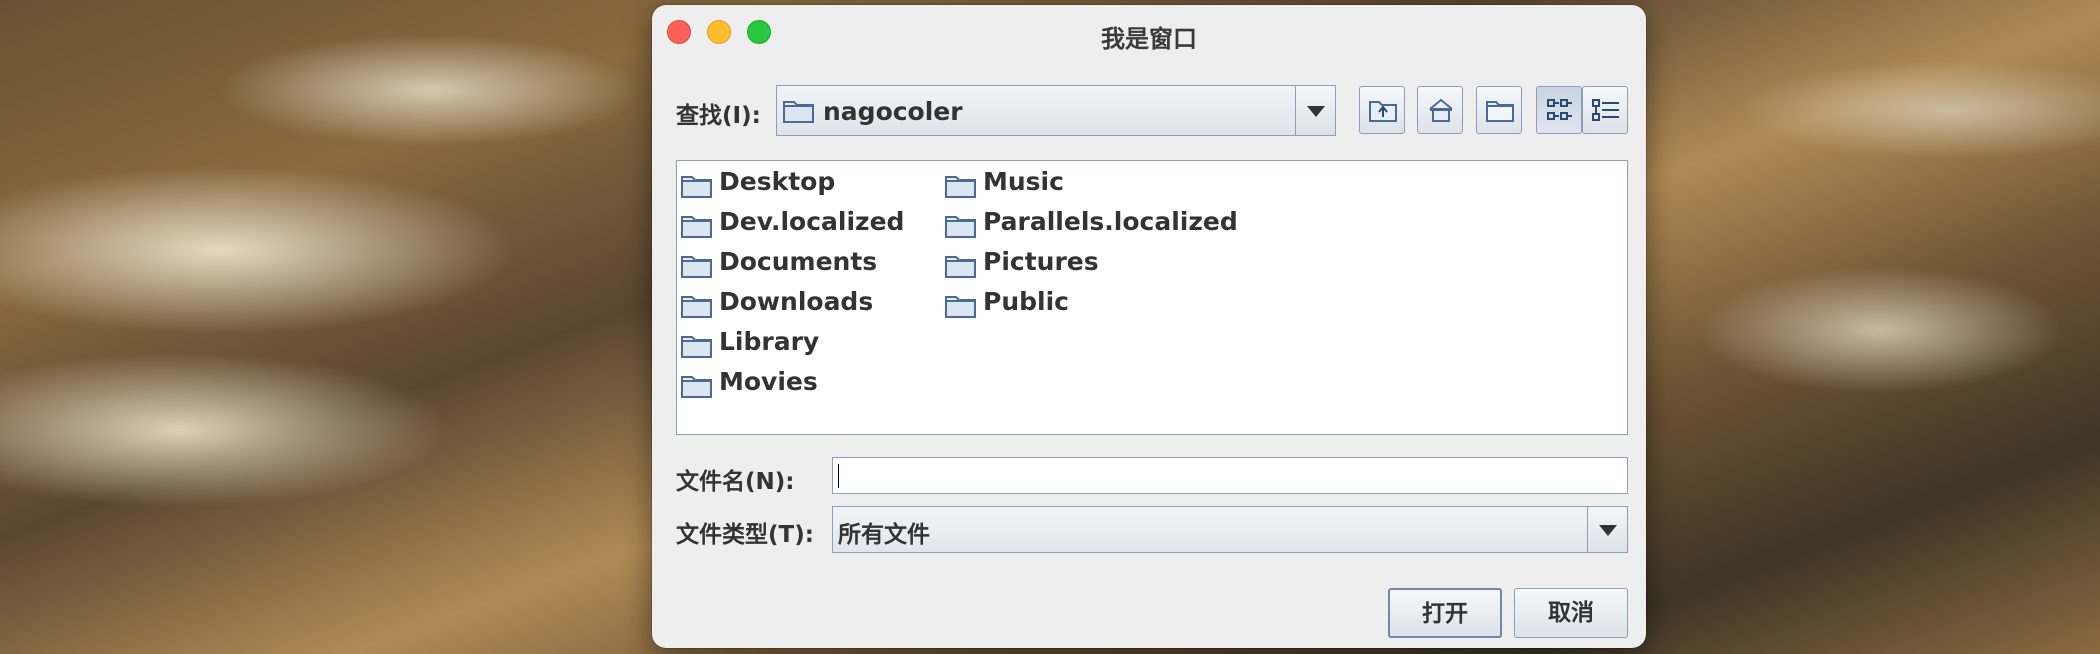  Describe the element at coordinates (1440, 110) in the screenshot. I see `home-button` at that location.